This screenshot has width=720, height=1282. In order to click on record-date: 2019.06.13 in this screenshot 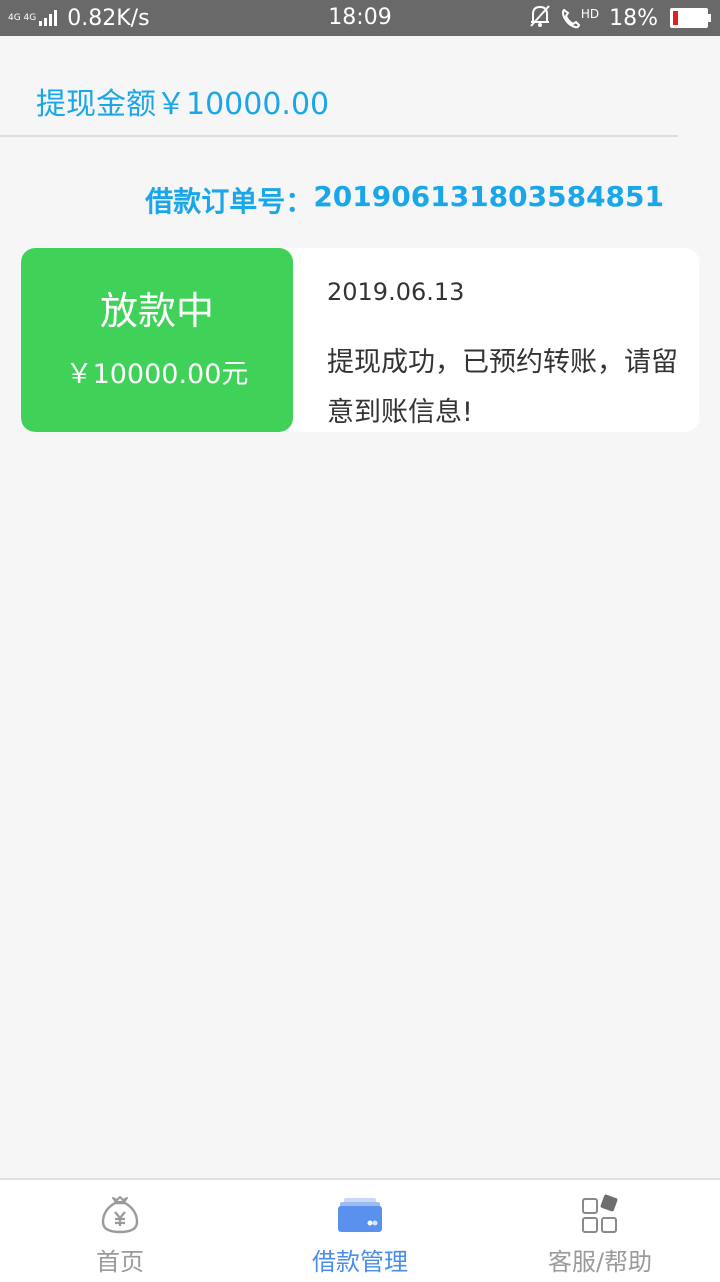, I will do `click(396, 292)`.